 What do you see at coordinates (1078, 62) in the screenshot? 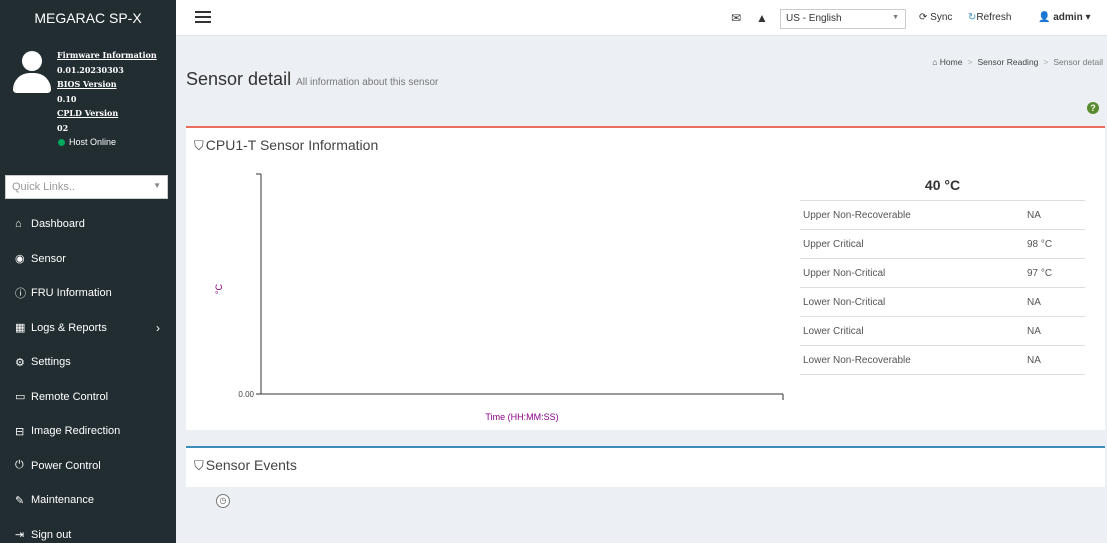
I see `breadcrumb-current: Sensor detail` at bounding box center [1078, 62].